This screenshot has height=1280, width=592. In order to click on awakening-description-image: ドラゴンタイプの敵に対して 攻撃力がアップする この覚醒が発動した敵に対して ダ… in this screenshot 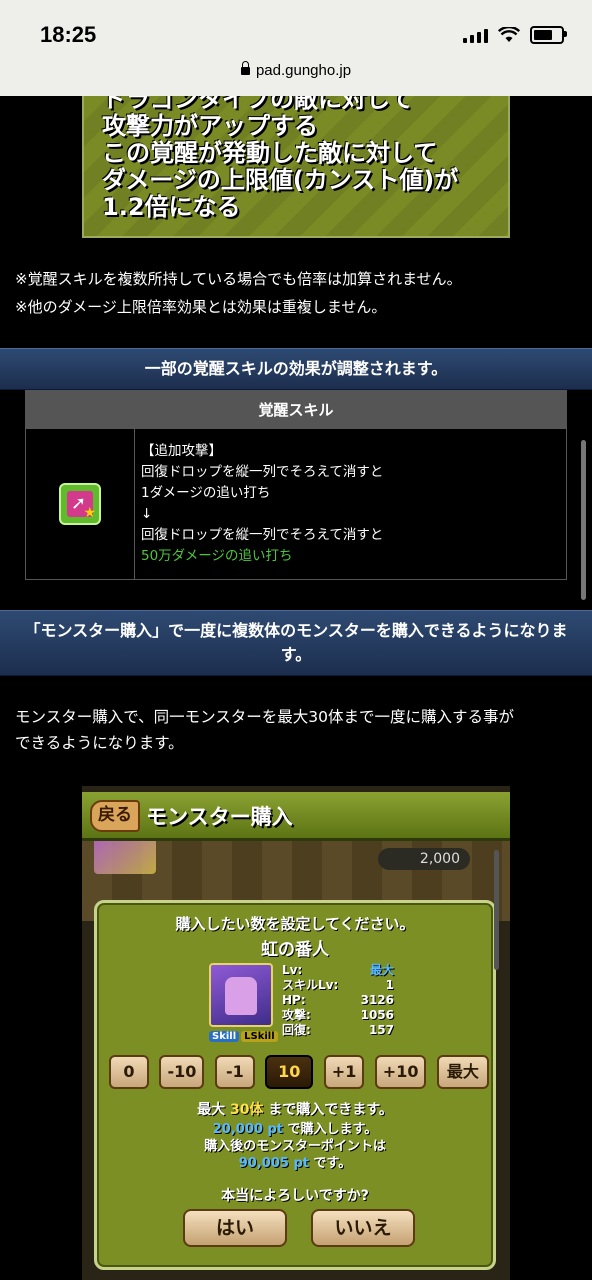, I will do `click(296, 167)`.